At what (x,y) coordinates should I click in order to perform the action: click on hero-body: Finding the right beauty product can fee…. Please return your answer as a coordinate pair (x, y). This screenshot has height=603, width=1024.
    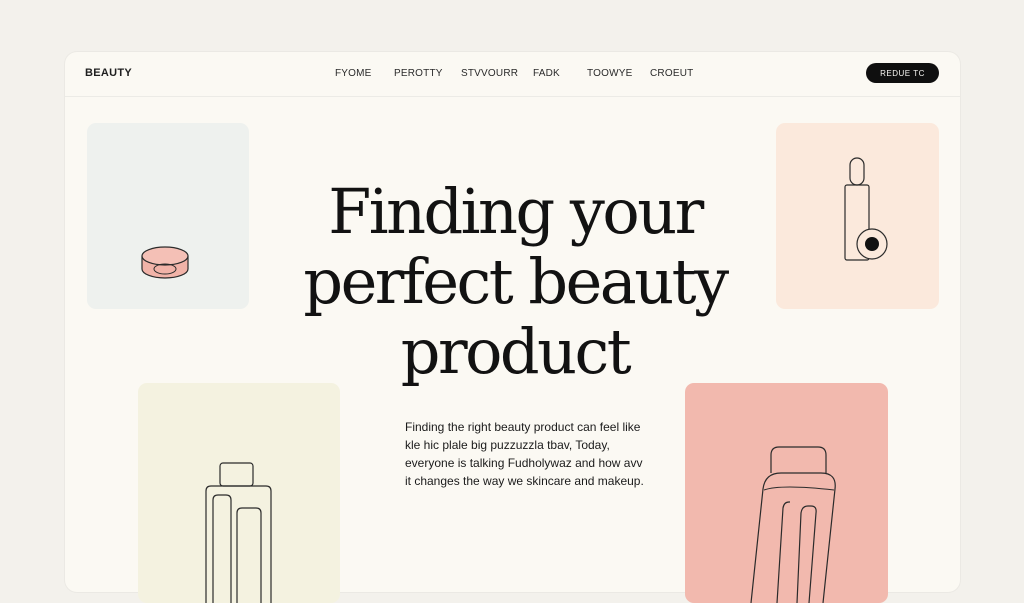
    Looking at the image, I should click on (524, 454).